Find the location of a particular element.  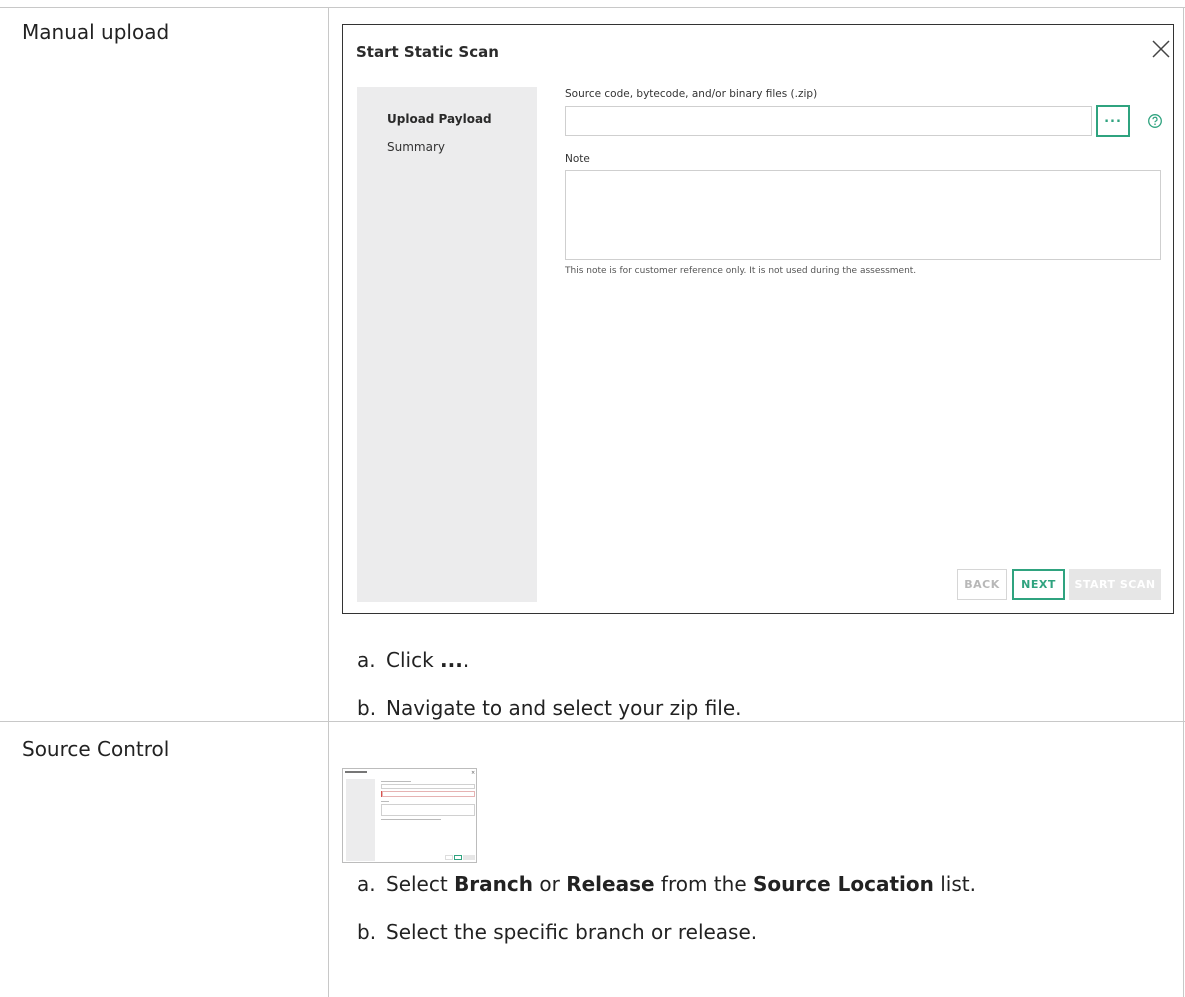

step-b: b. Navigate to and select your zip file. is located at coordinates (549, 708).